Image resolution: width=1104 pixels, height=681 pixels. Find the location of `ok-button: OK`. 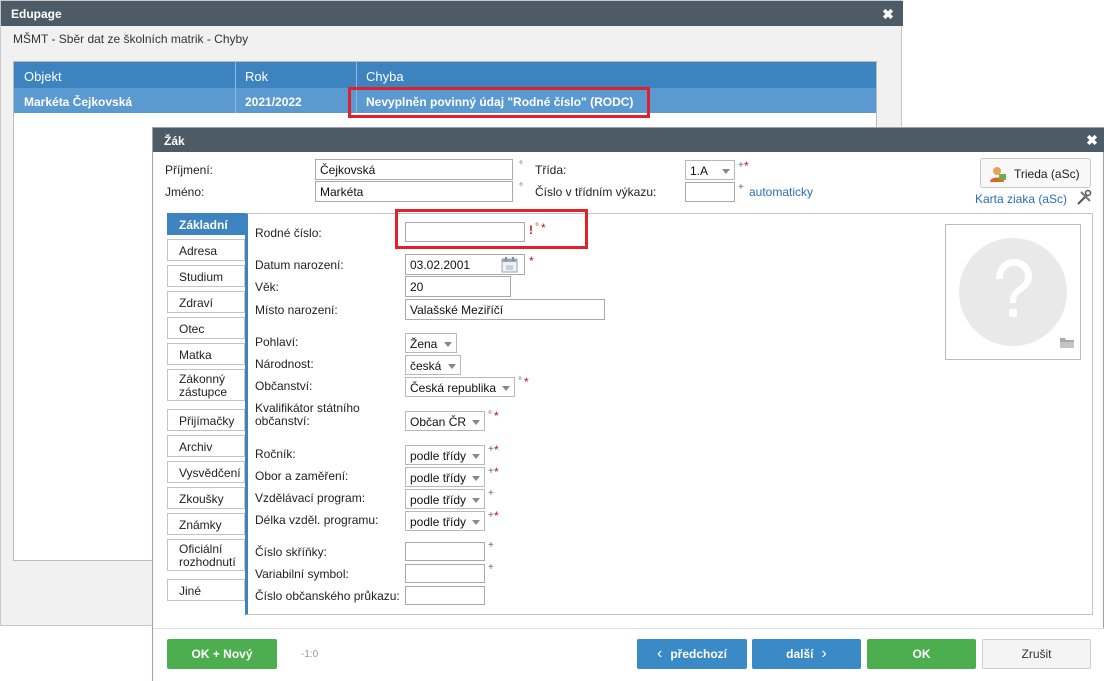

ok-button: OK is located at coordinates (921, 654).